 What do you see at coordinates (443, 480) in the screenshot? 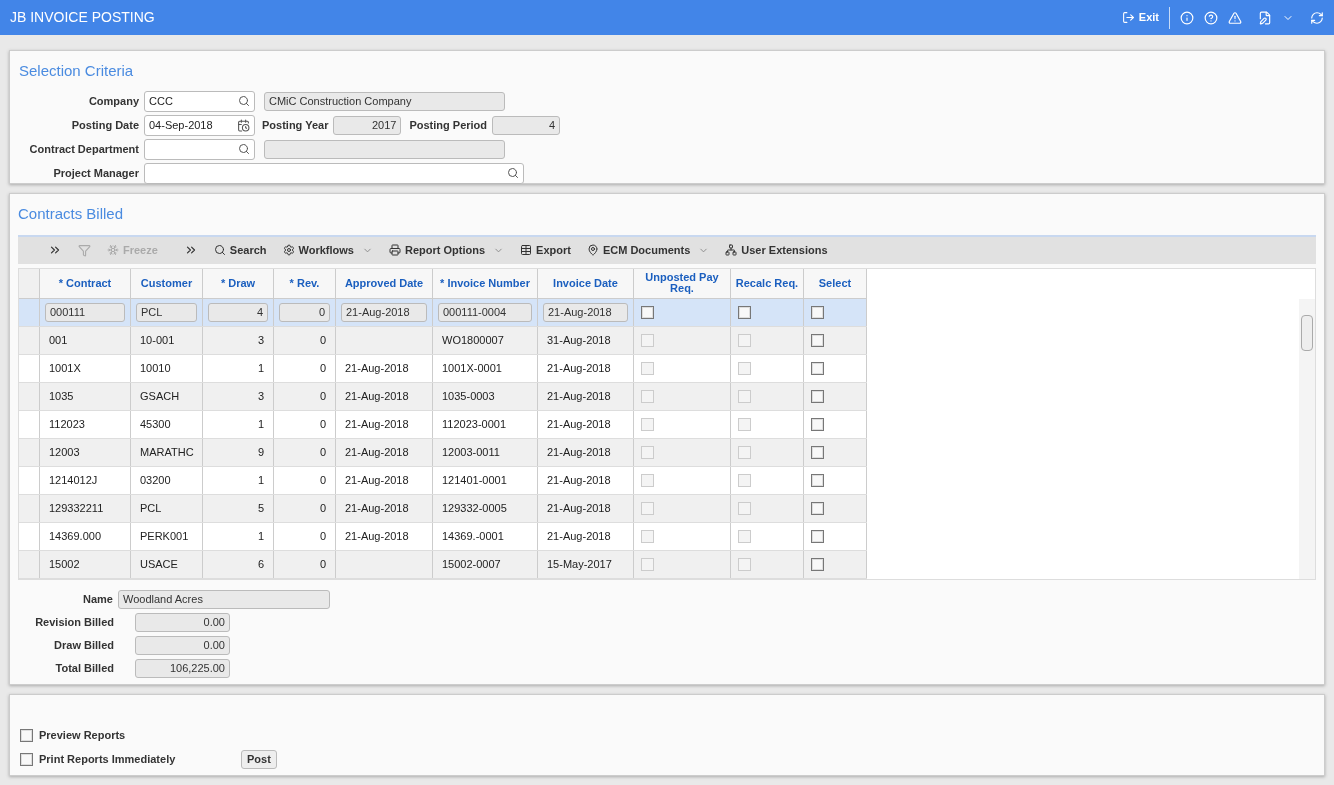
I see `table-row: 1214012J 03200 1 0 21-Aug-2018 121401-0001 21-Aug-2018` at bounding box center [443, 480].